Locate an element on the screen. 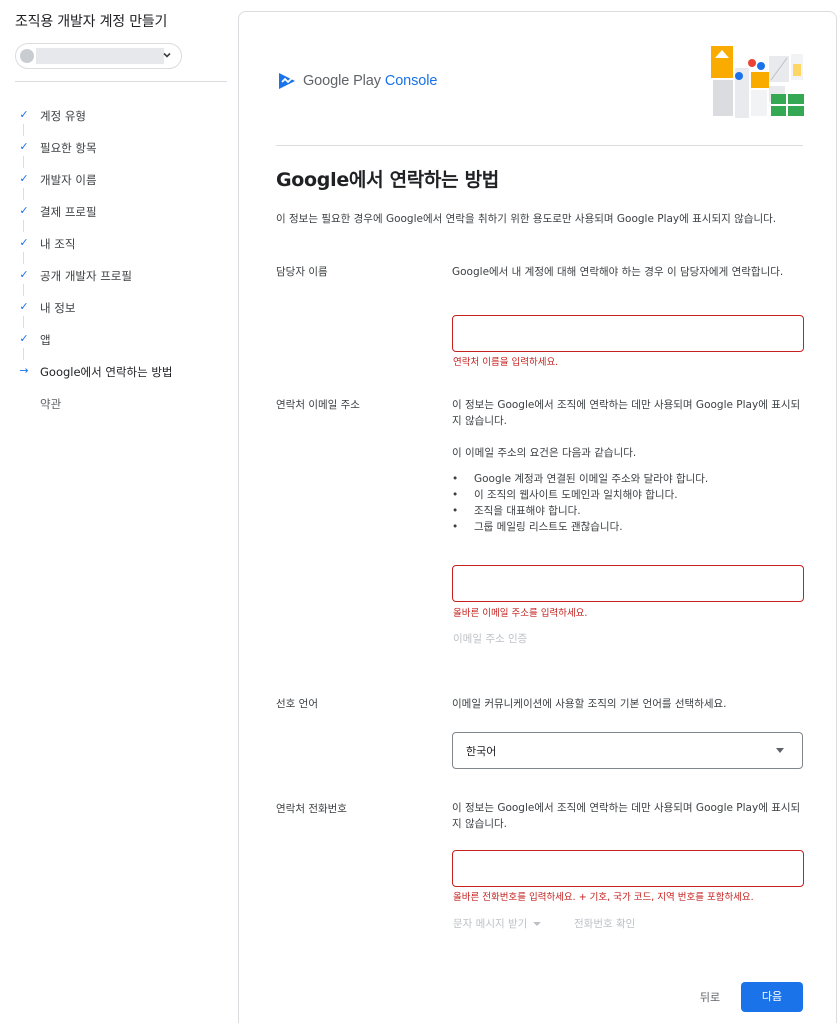 The width and height of the screenshot is (839, 1023). play-console-logo: Google Play Console is located at coordinates (357, 81).